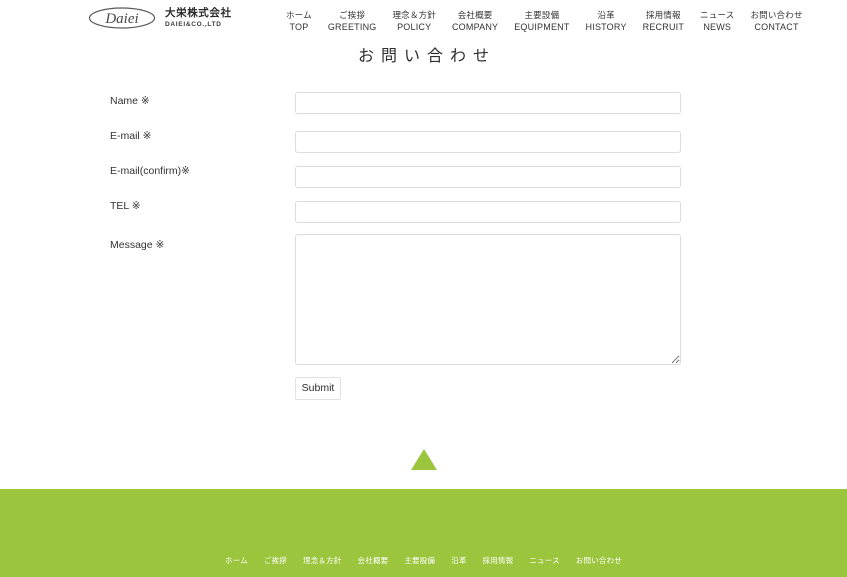 This screenshot has width=847, height=577. I want to click on footer-link-company: 会社概要, so click(373, 560).